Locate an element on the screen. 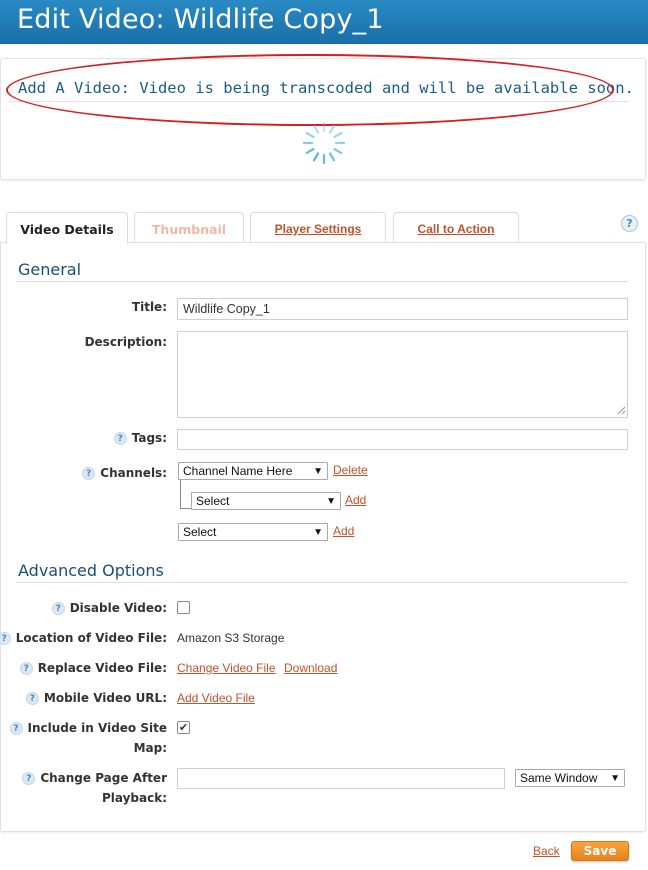  loading-spinner-icon is located at coordinates (324, 143).